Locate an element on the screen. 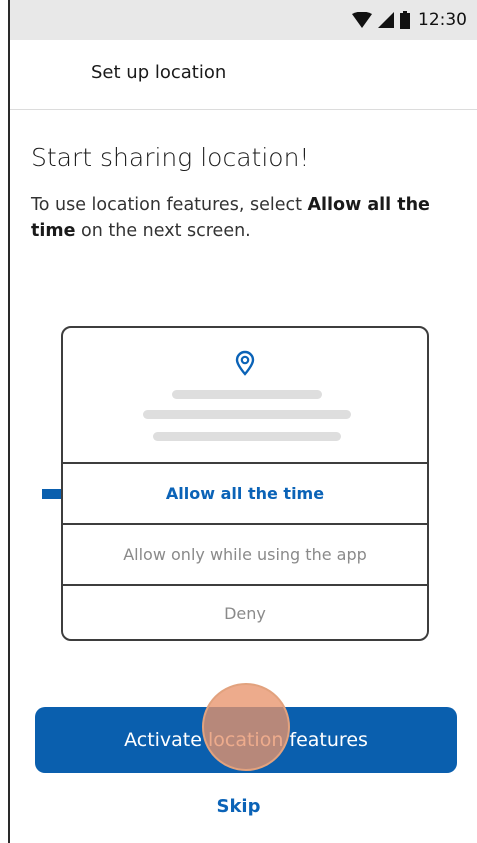 Image resolution: width=477 pixels, height=843 pixels. cellular-signal-icon is located at coordinates (386, 20).